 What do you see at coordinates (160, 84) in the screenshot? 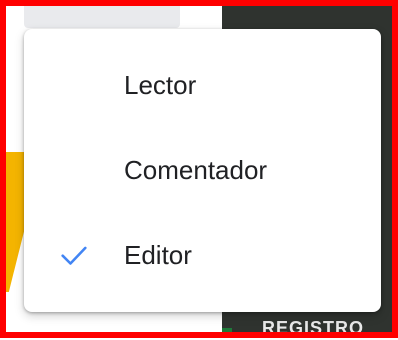
I see `menu-item-label: Lector` at bounding box center [160, 84].